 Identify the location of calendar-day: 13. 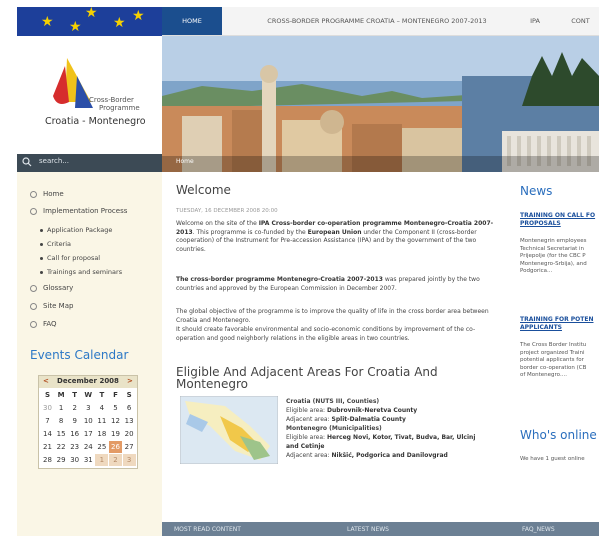
(129, 421).